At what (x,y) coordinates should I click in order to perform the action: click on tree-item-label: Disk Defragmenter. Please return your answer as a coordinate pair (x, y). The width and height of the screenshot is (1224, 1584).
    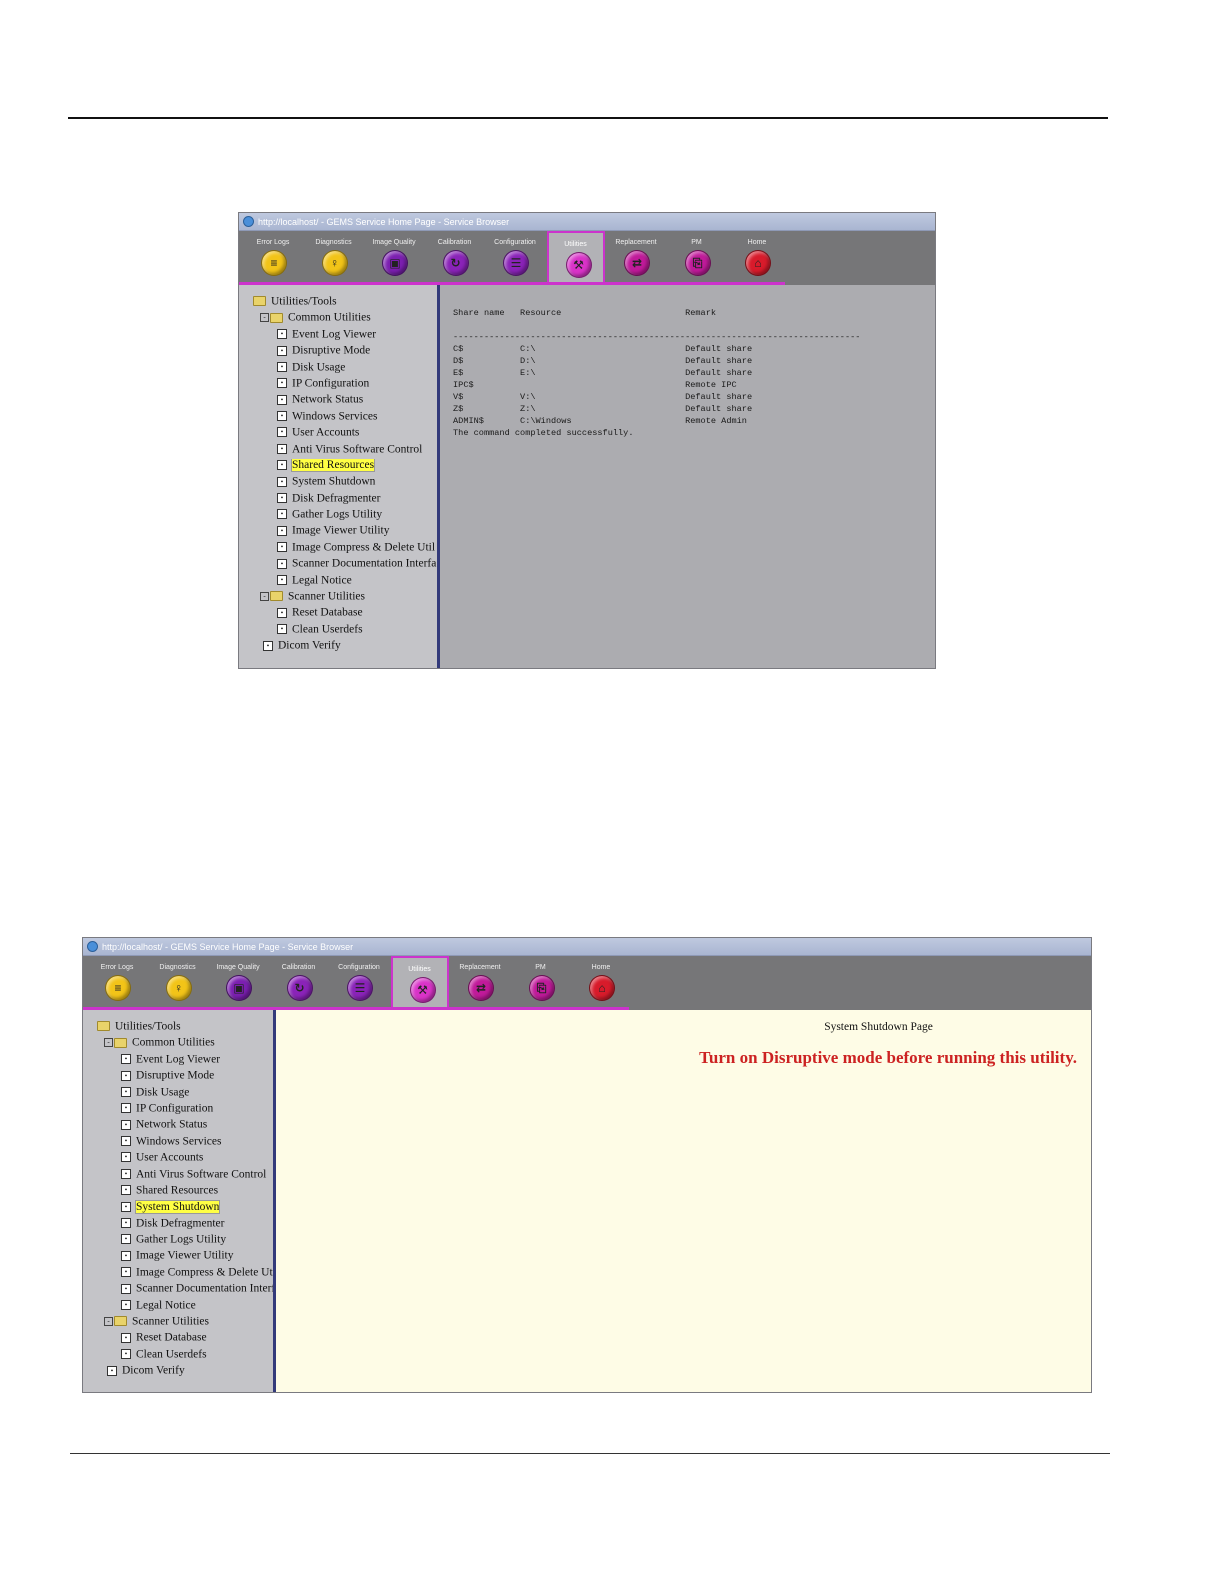
    Looking at the image, I should click on (336, 498).